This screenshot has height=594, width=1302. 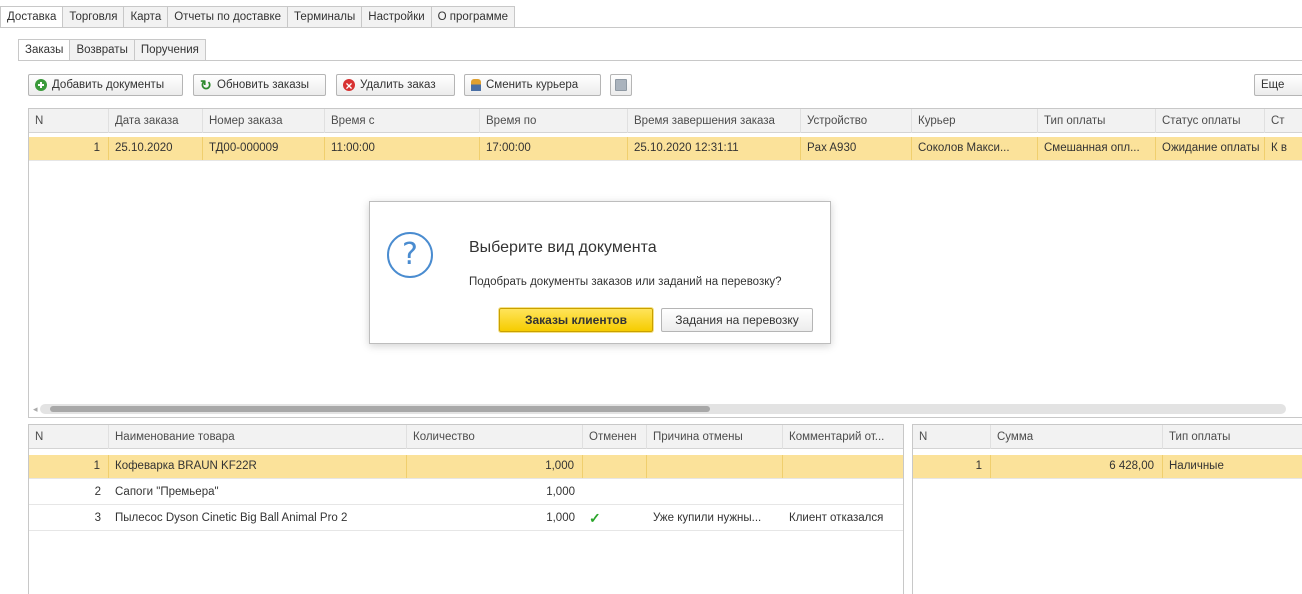 I want to click on change-courier-button: Сменить курьера, so click(x=532, y=85).